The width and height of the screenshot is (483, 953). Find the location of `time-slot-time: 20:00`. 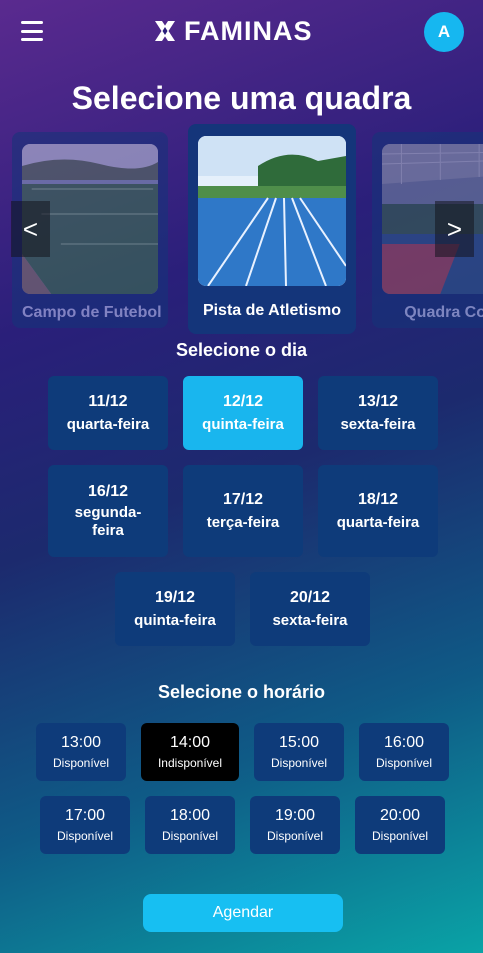

time-slot-time: 20:00 is located at coordinates (400, 815).